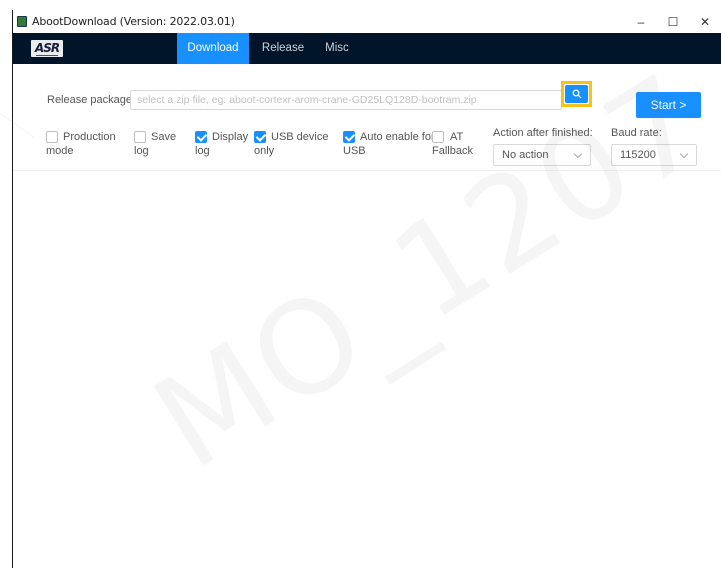 This screenshot has height=568, width=721. I want to click on action-after-finished-label: Action after finished:, so click(543, 133).